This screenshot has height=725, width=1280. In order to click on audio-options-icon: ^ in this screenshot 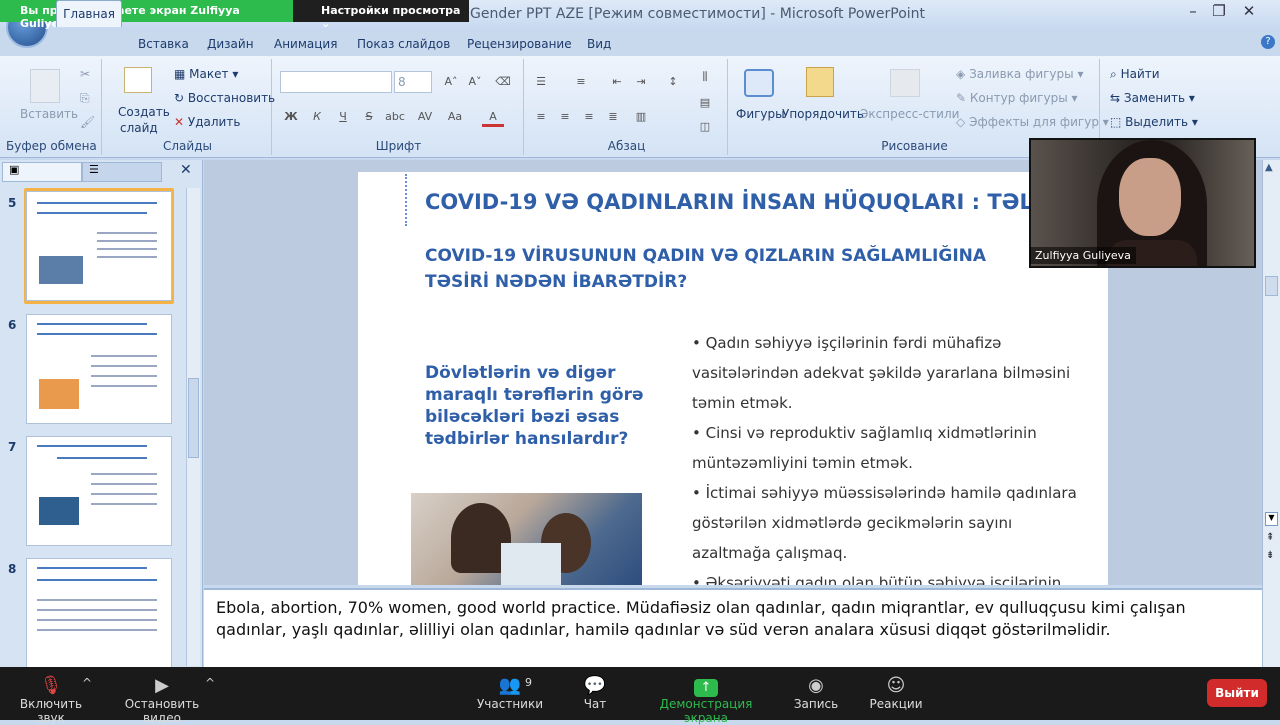, I will do `click(87, 683)`.